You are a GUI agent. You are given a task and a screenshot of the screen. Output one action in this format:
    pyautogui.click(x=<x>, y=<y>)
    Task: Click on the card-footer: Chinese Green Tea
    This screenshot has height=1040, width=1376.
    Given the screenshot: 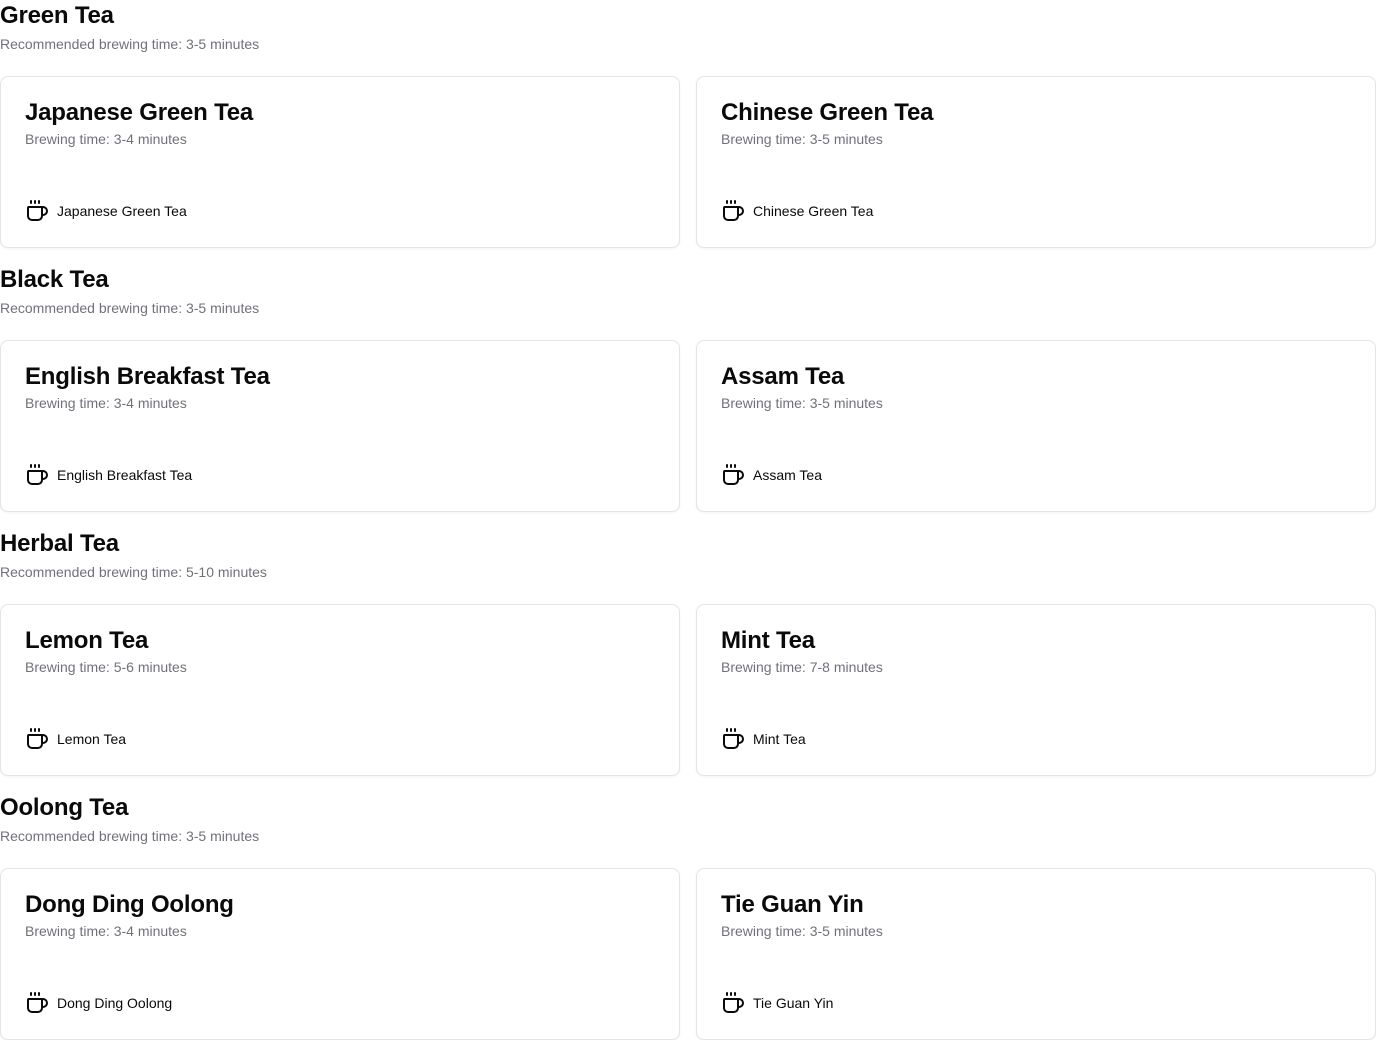 What is the action you would take?
    pyautogui.click(x=797, y=211)
    